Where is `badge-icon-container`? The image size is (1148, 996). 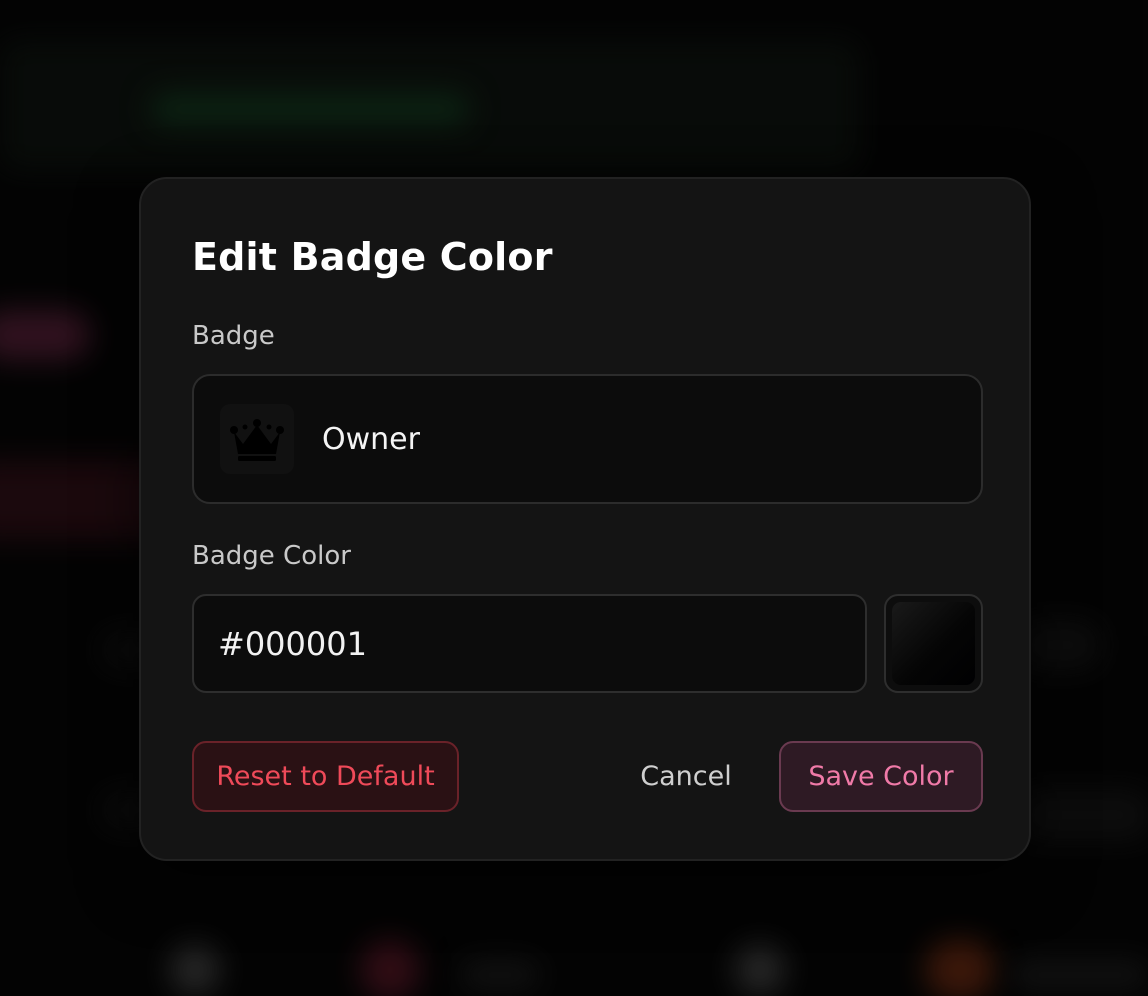
badge-icon-container is located at coordinates (257, 439).